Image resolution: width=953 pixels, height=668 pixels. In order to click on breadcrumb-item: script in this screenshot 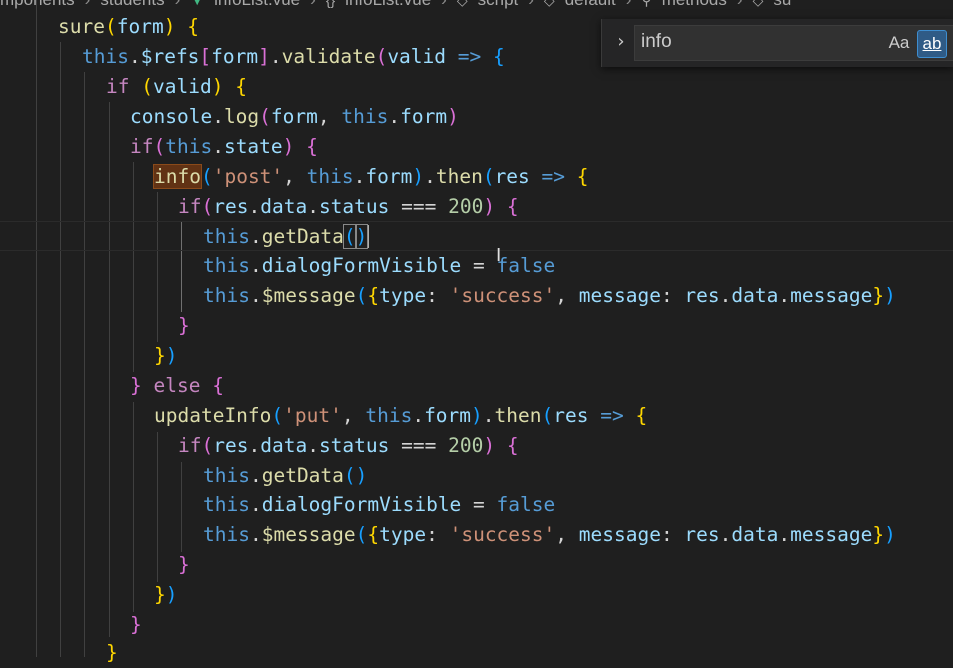, I will do `click(498, 6)`.